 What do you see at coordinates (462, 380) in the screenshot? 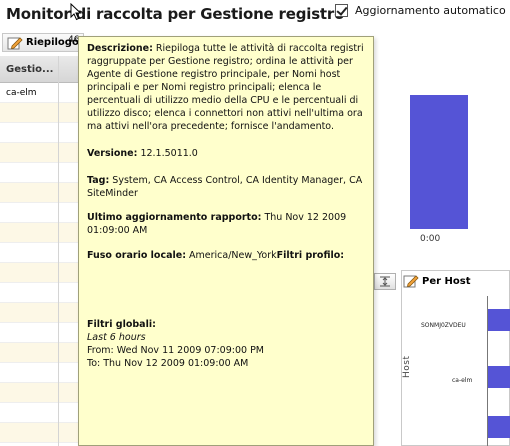
I see `host-category-label: ca-elm` at bounding box center [462, 380].